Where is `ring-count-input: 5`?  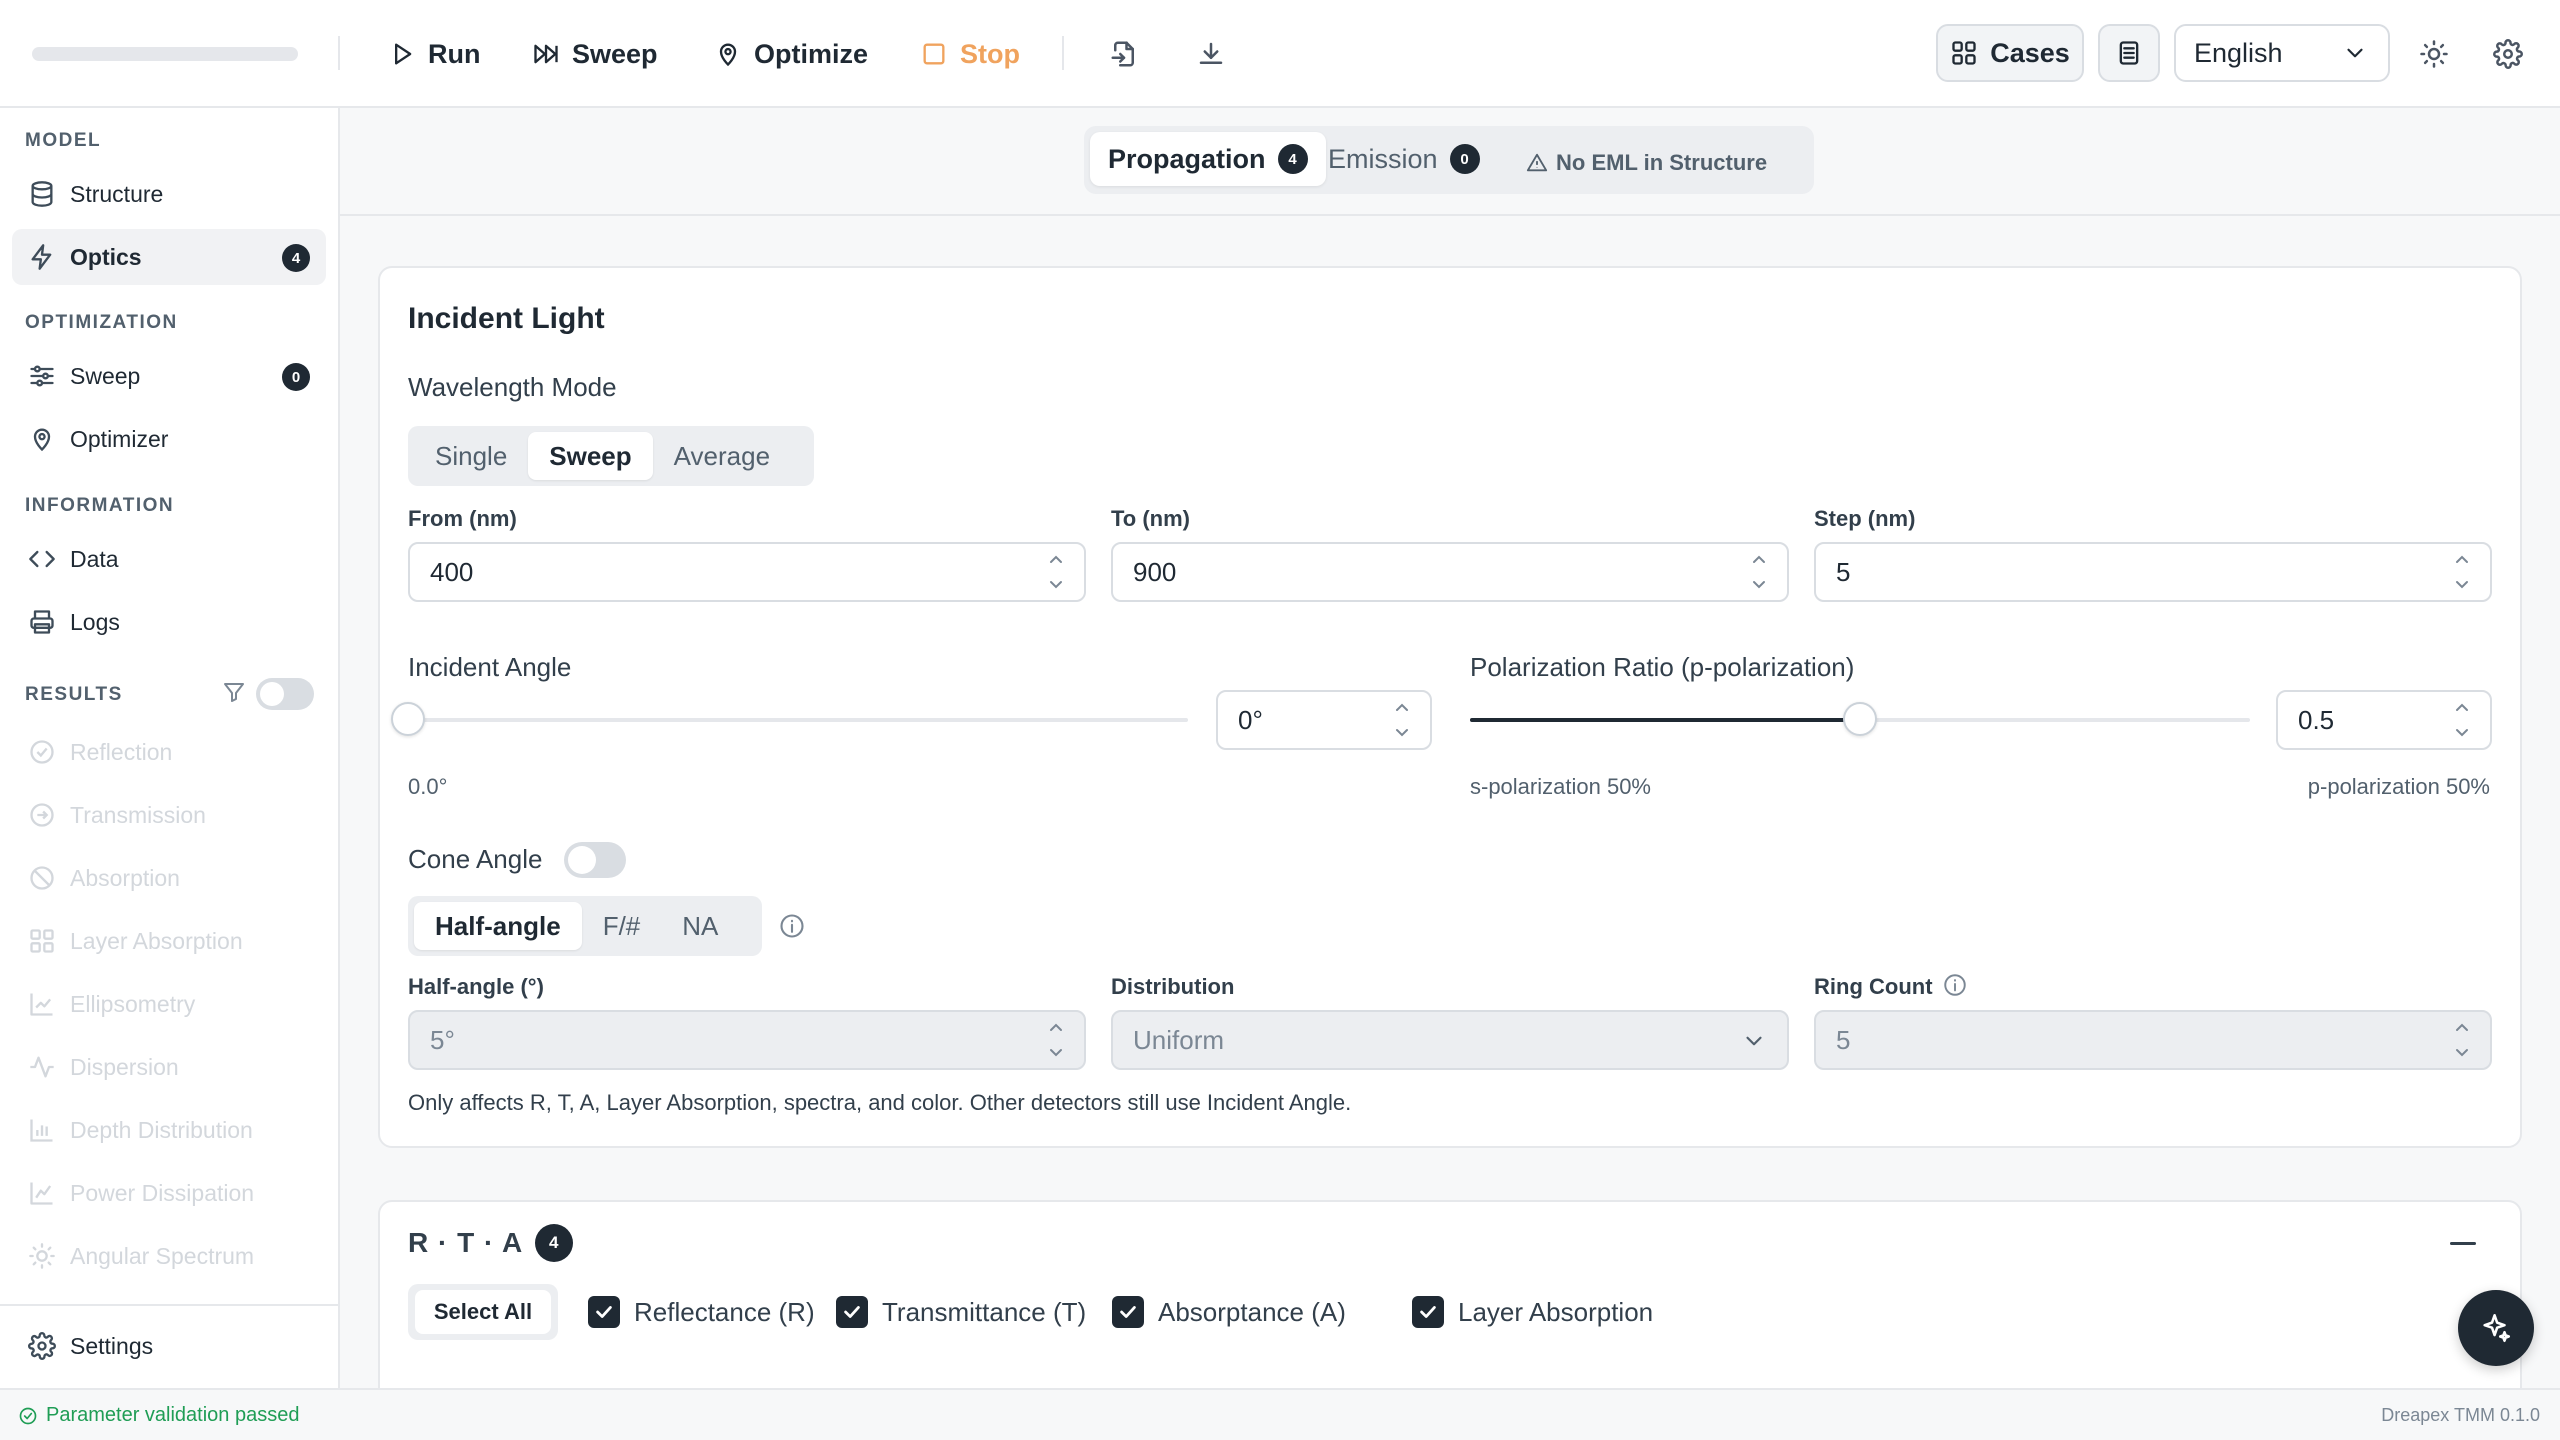 ring-count-input: 5 is located at coordinates (2153, 1040).